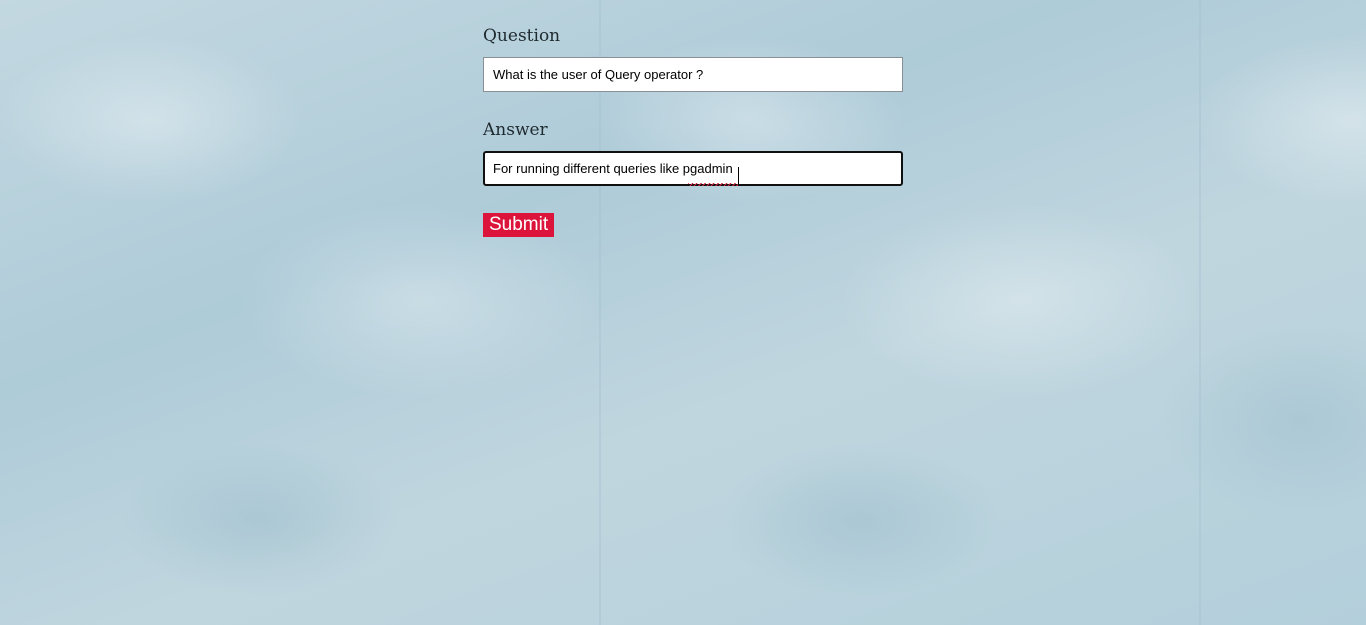 The image size is (1366, 625). Describe the element at coordinates (738, 175) in the screenshot. I see `text-caret` at that location.